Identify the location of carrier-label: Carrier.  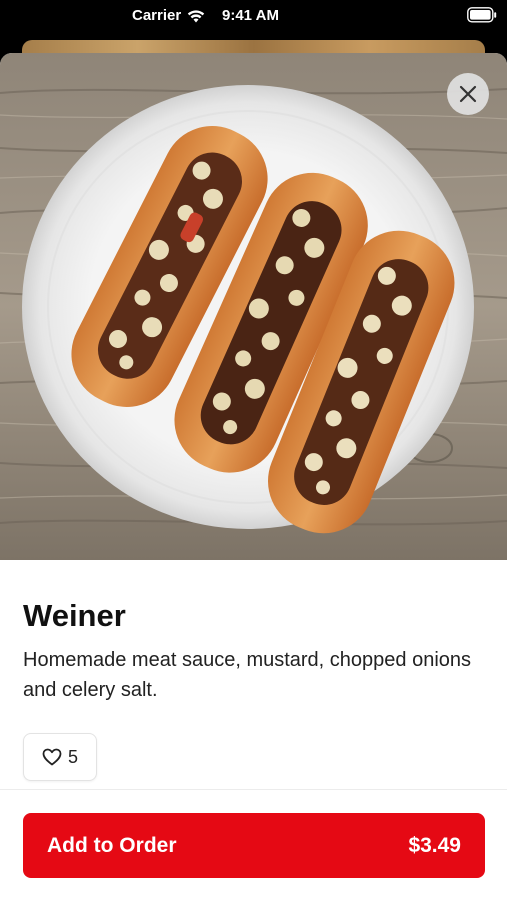
(157, 15).